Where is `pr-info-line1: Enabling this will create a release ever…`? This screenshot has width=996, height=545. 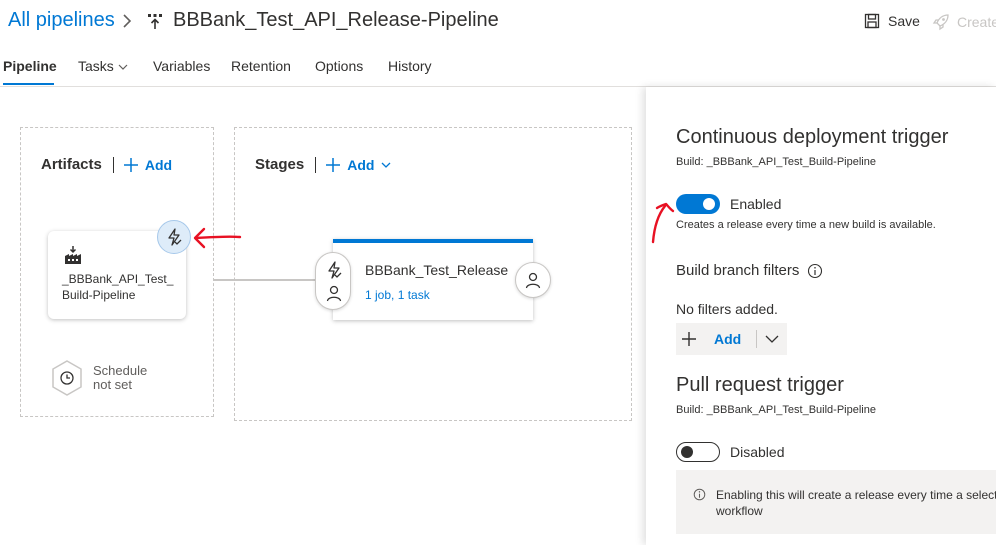 pr-info-line1: Enabling this will create a release ever… is located at coordinates (856, 495).